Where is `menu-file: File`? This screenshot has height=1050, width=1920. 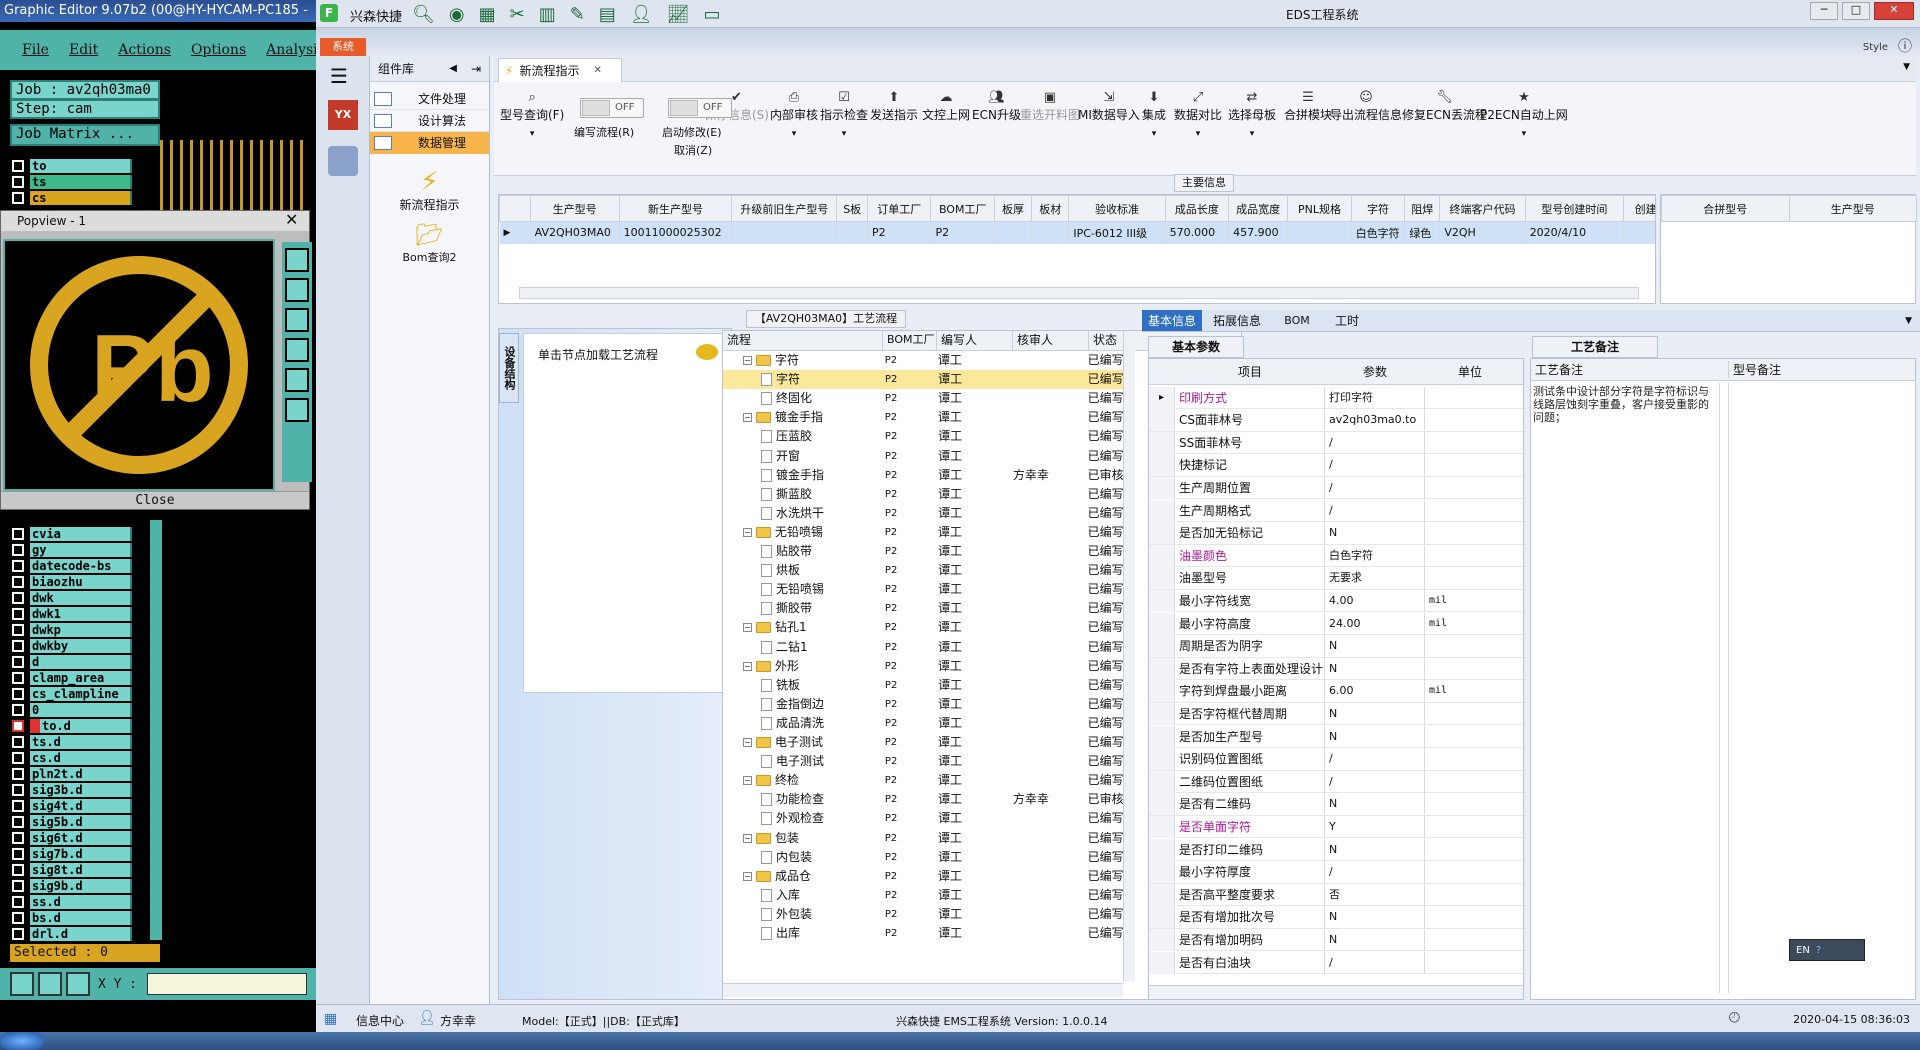 menu-file: File is located at coordinates (35, 50).